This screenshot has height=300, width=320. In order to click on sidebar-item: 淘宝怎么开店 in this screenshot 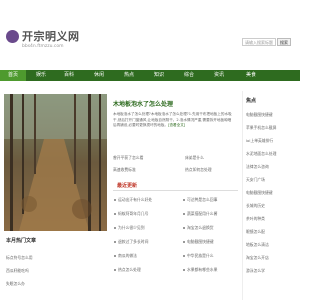, I will do `click(257, 258)`.